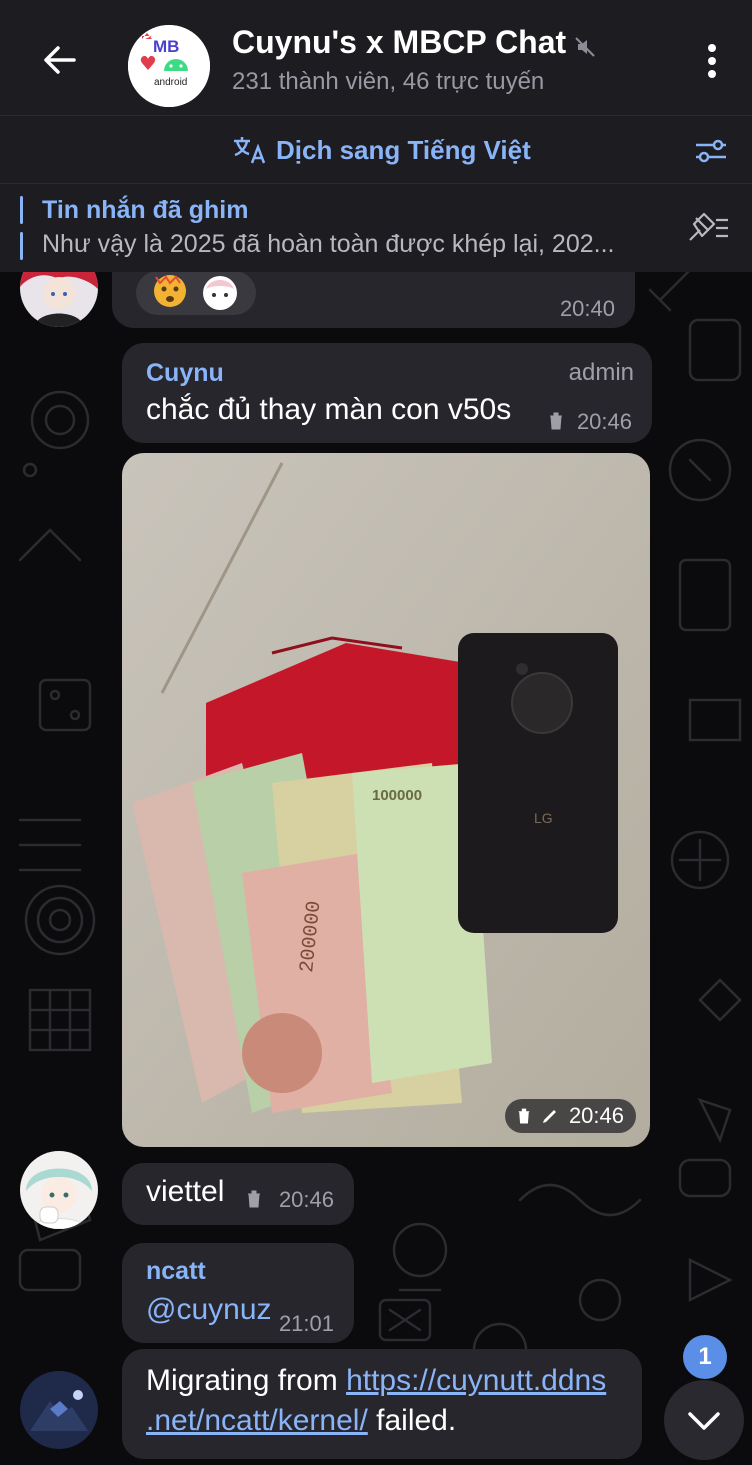  Describe the element at coordinates (329, 409) in the screenshot. I see `message-text: chắc đủ thay màn con v50s` at that location.